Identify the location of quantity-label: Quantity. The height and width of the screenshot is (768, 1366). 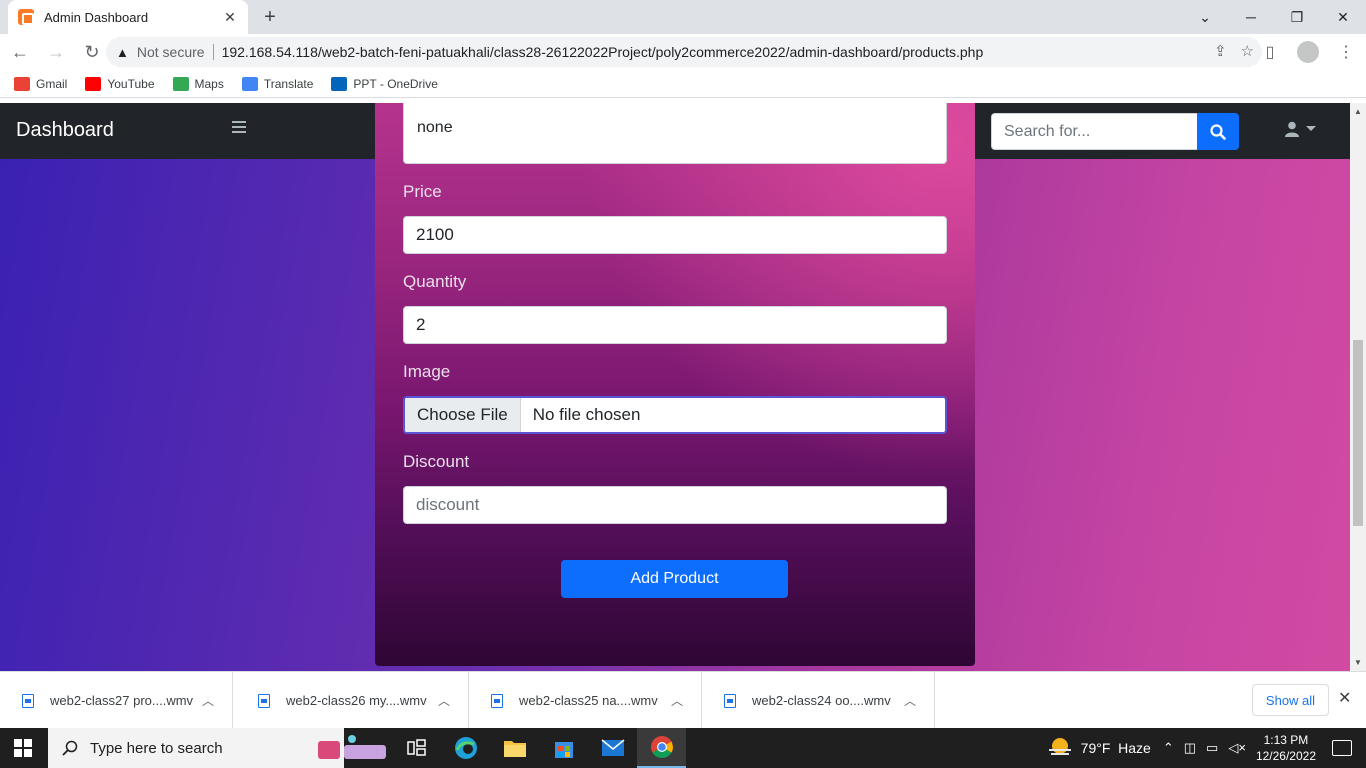
(435, 281).